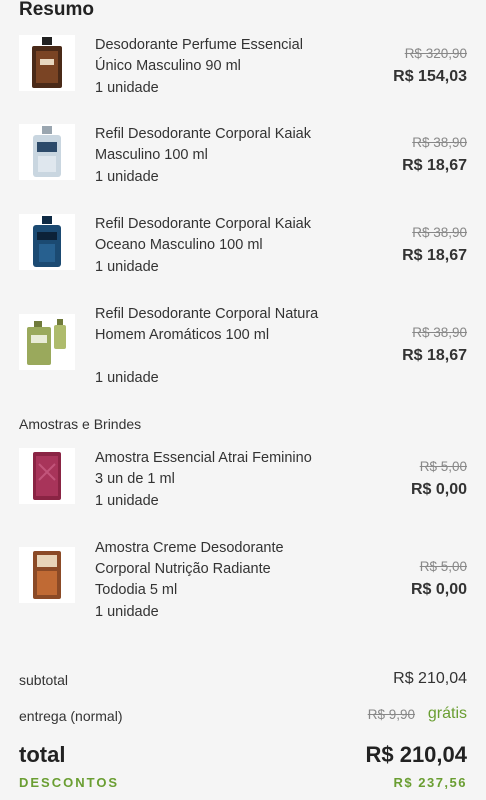 Image resolution: width=486 pixels, height=800 pixels. I want to click on samples-section-title: Amostras e Brindes, so click(80, 424).